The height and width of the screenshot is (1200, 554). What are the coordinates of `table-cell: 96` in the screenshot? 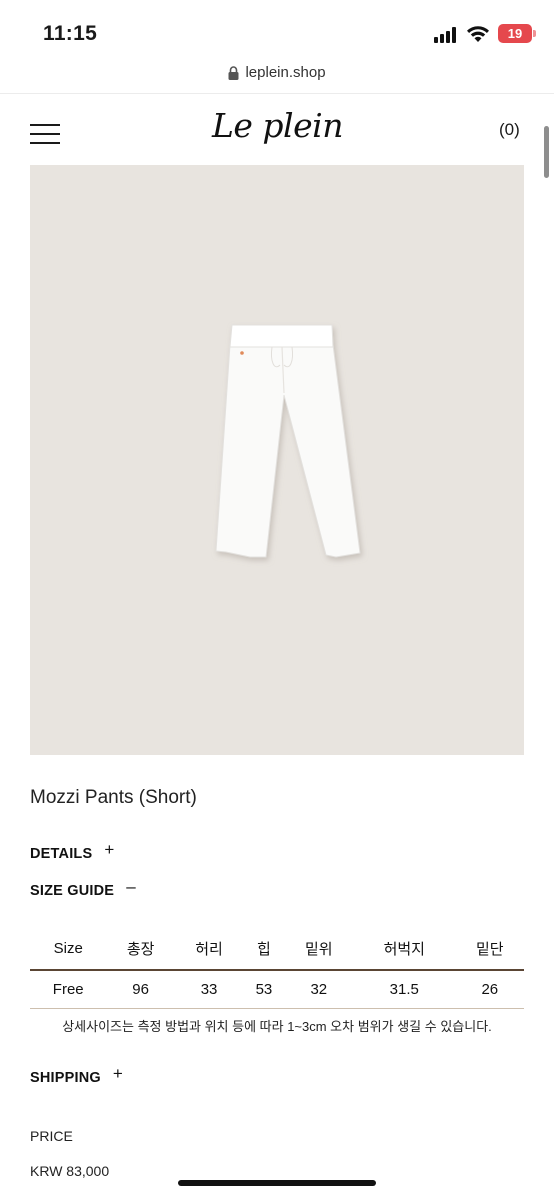 It's located at (140, 989).